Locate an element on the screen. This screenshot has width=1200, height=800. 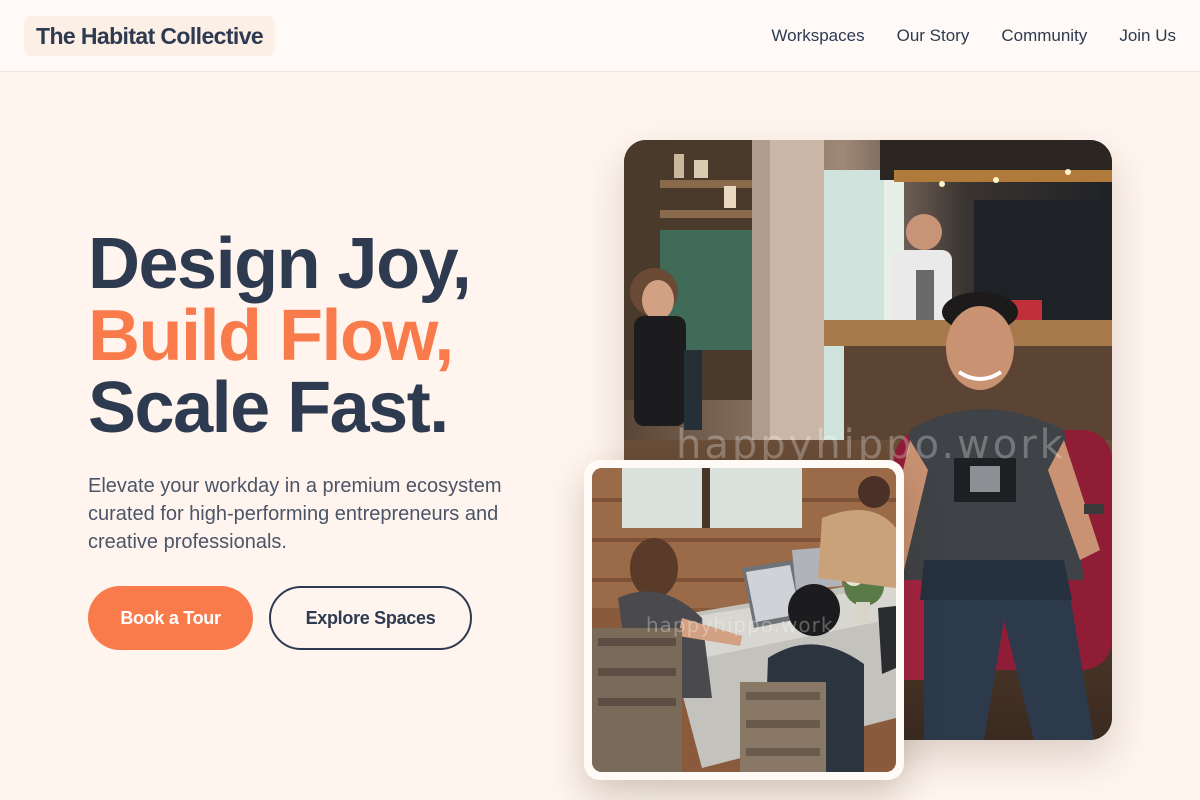
watermark-text: happyhippo.work is located at coordinates (739, 625).